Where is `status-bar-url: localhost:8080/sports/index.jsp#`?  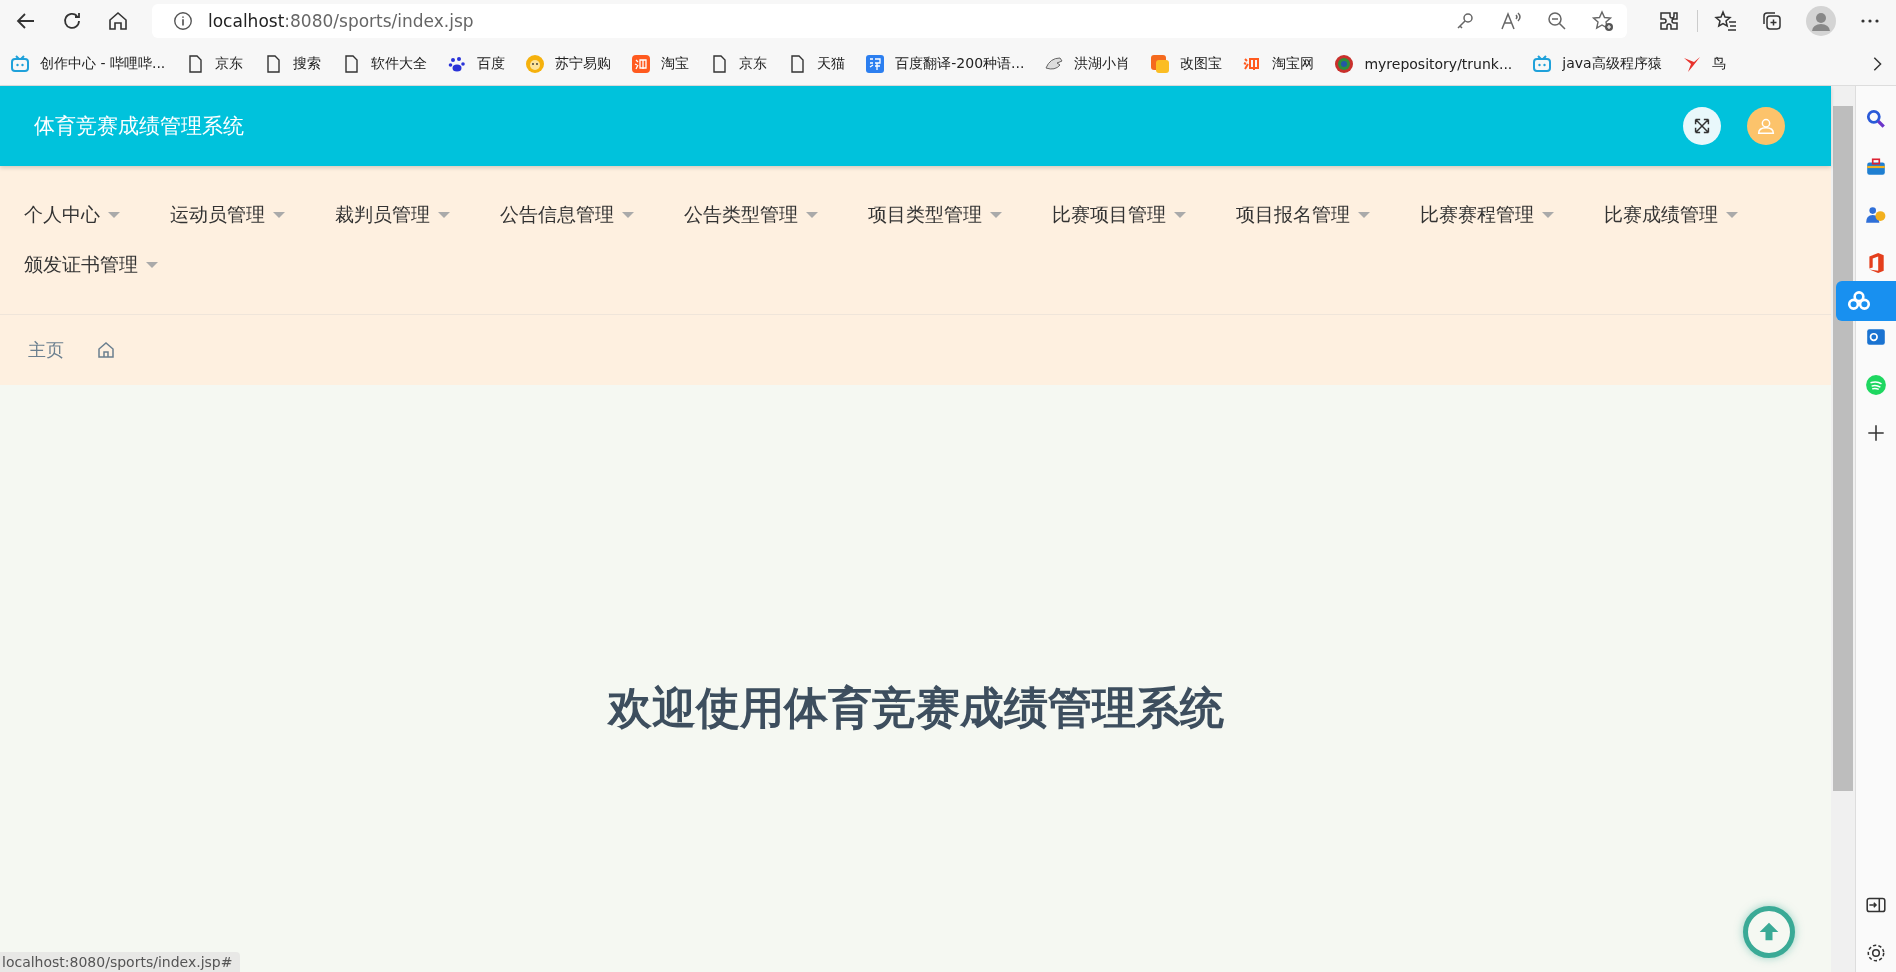
status-bar-url: localhost:8080/sports/index.jsp# is located at coordinates (120, 962).